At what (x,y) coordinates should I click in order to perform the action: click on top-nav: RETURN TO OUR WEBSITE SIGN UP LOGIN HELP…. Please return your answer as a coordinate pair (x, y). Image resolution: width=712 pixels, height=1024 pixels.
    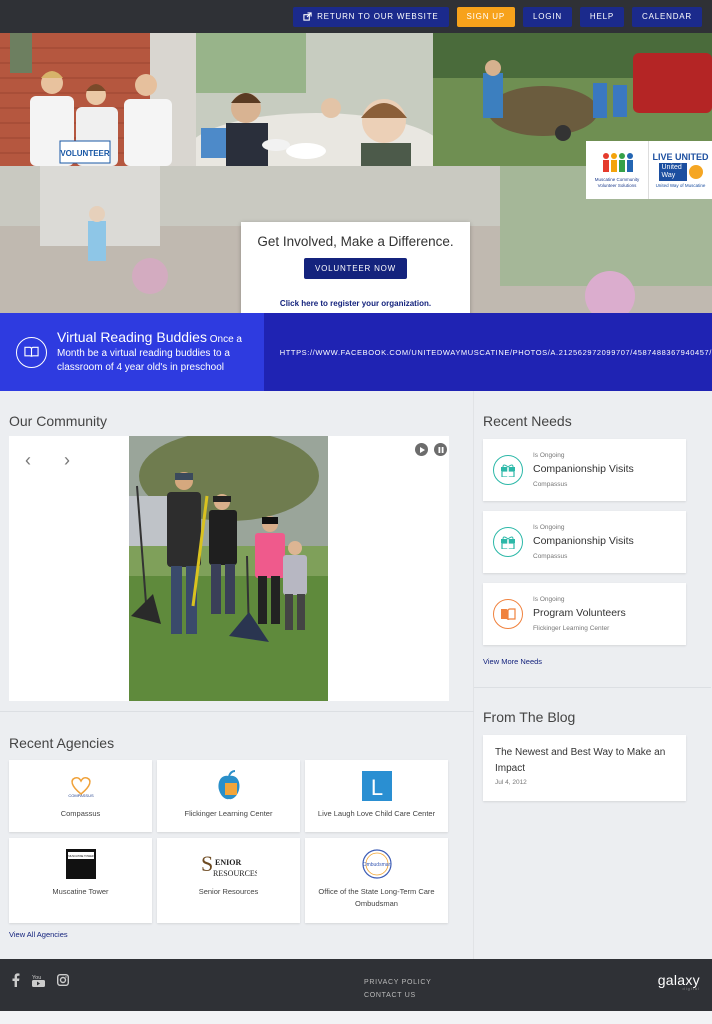
    Looking at the image, I should click on (356, 16).